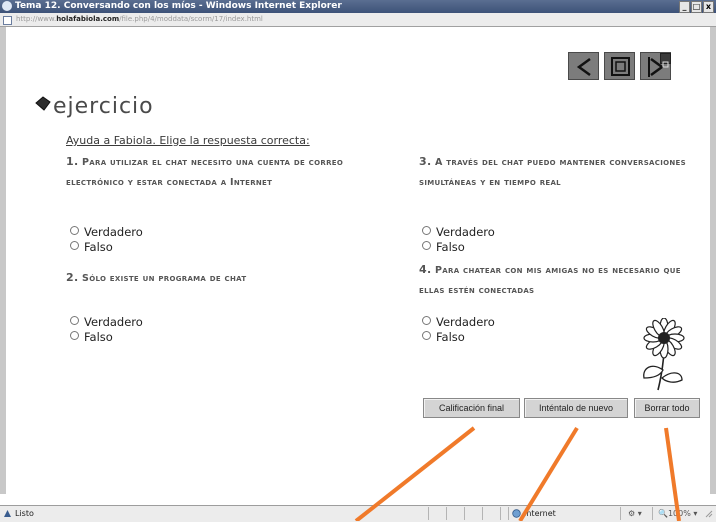 The width and height of the screenshot is (716, 523). What do you see at coordinates (663, 513) in the screenshot?
I see `zoom-icon: 🔍` at bounding box center [663, 513].